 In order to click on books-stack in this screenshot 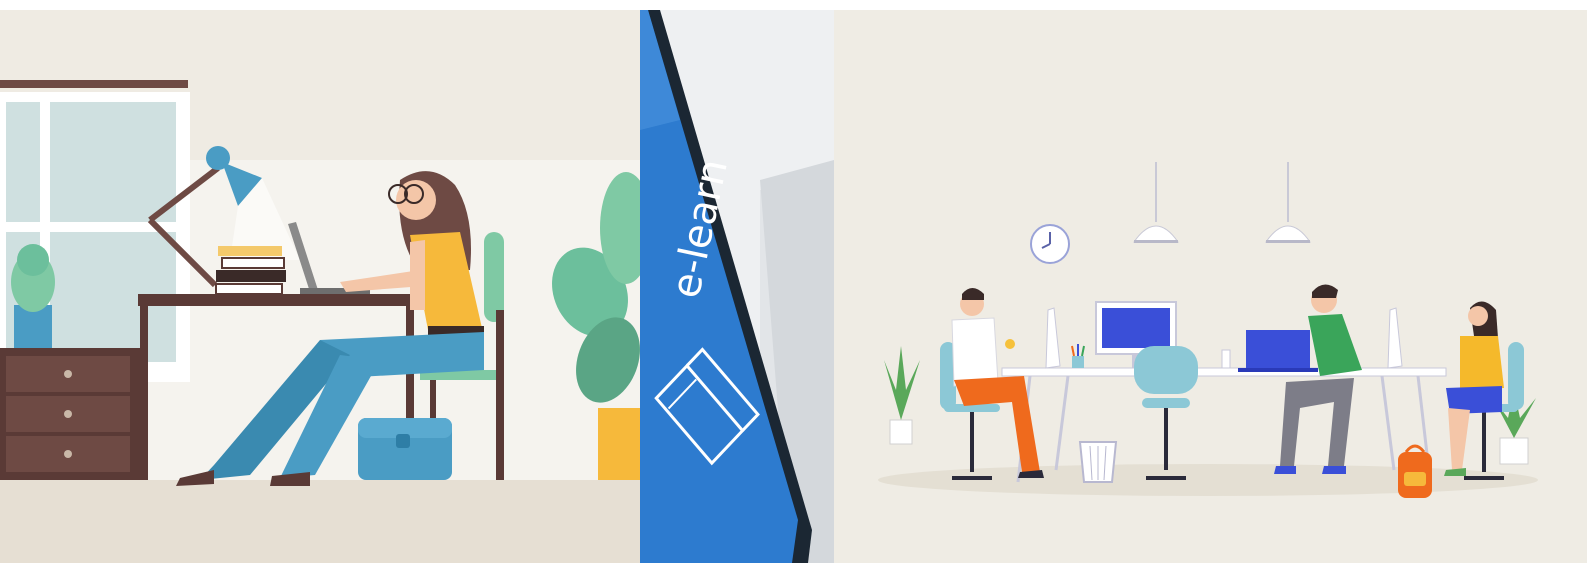, I will do `click(250, 270)`.